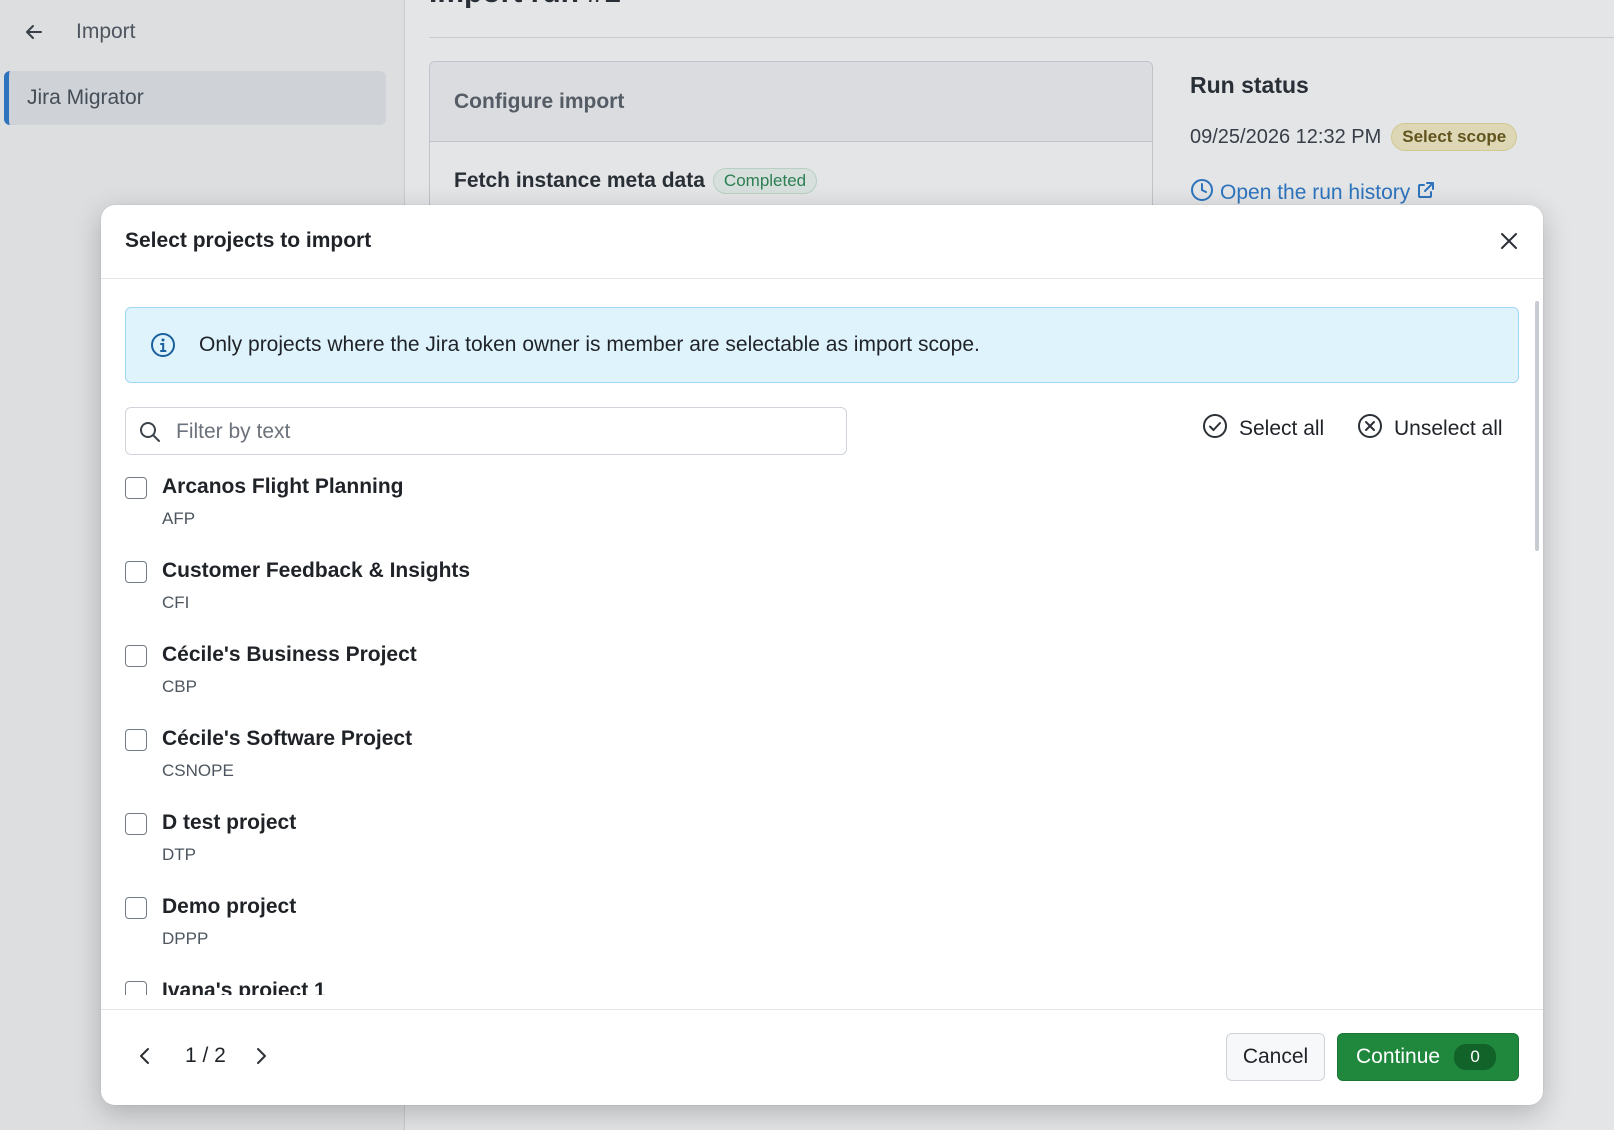  I want to click on search-icon, so click(150, 432).